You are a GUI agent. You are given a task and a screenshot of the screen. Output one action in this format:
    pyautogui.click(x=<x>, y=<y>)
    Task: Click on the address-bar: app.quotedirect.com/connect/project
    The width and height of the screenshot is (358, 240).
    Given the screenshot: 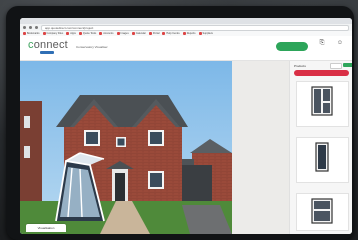 What is the action you would take?
    pyautogui.click(x=195, y=27)
    